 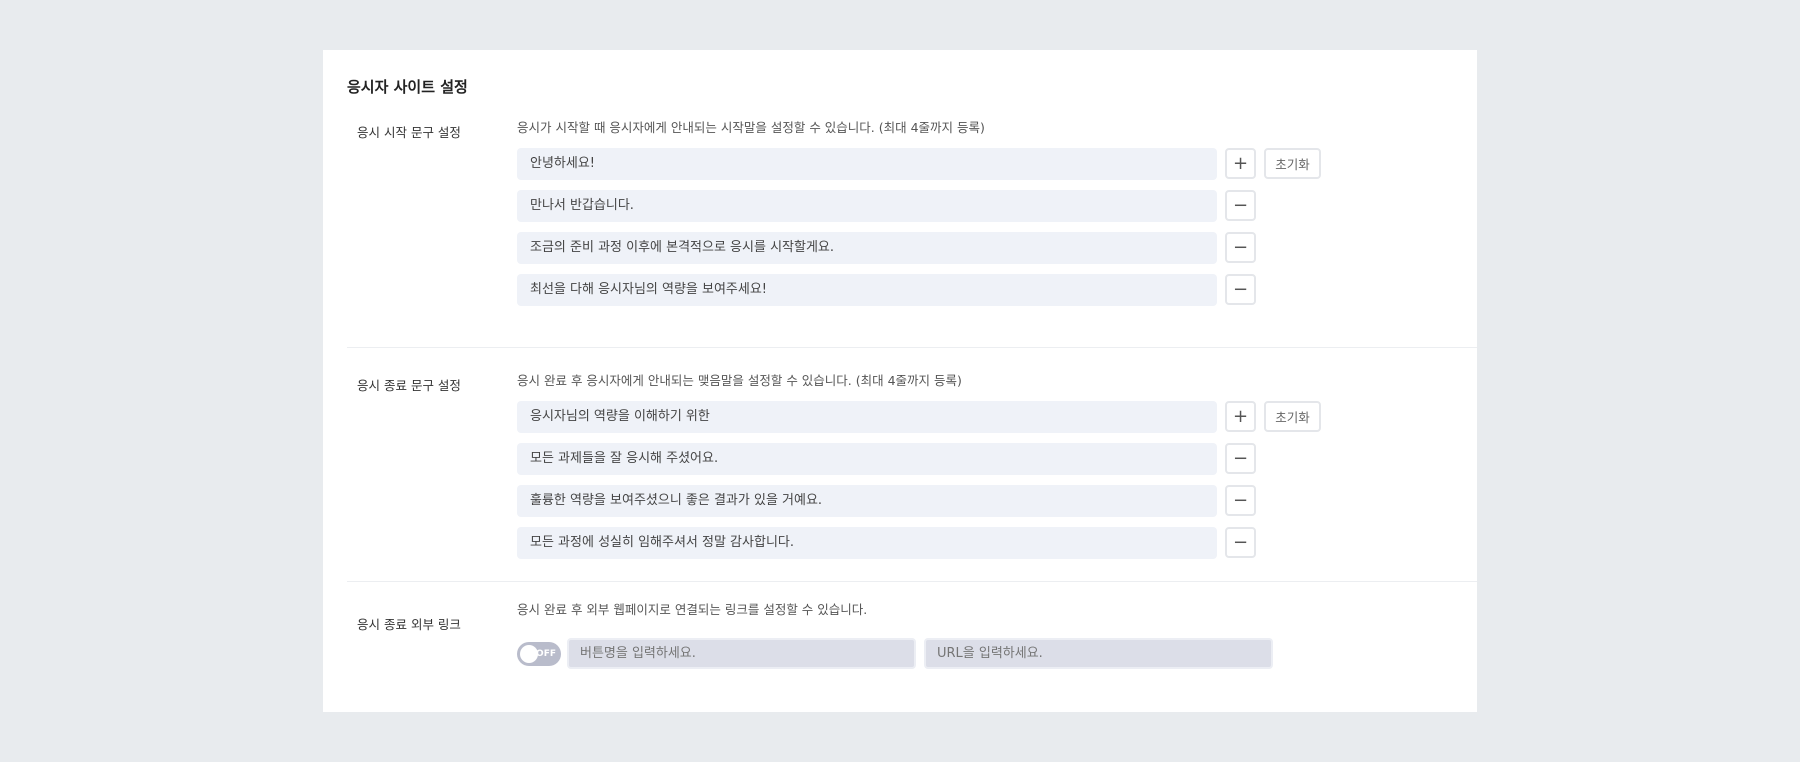 I want to click on toggle-state: OFF, so click(x=546, y=653).